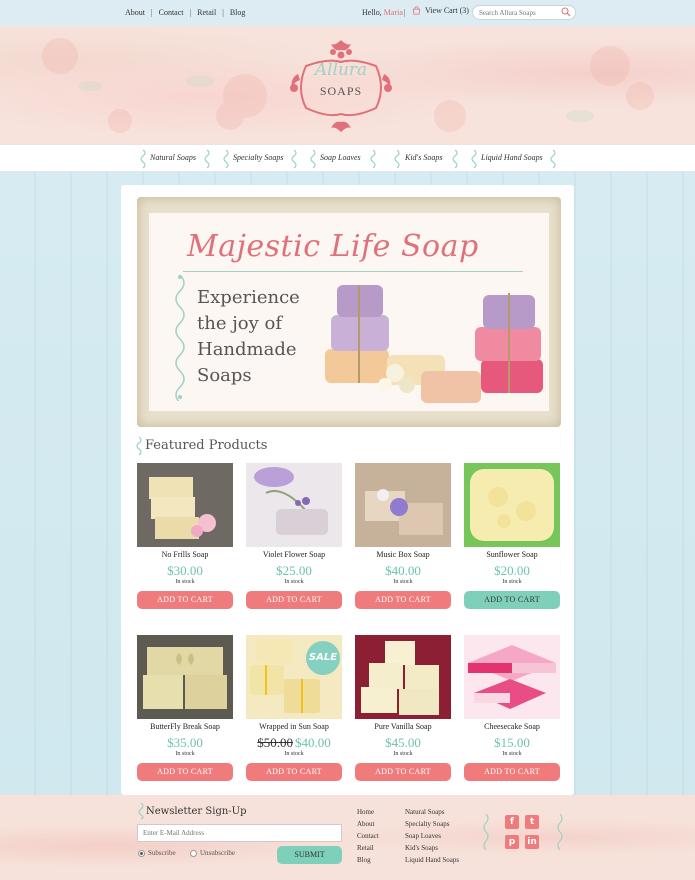  Describe the element at coordinates (566, 12) in the screenshot. I see `search-icon` at that location.